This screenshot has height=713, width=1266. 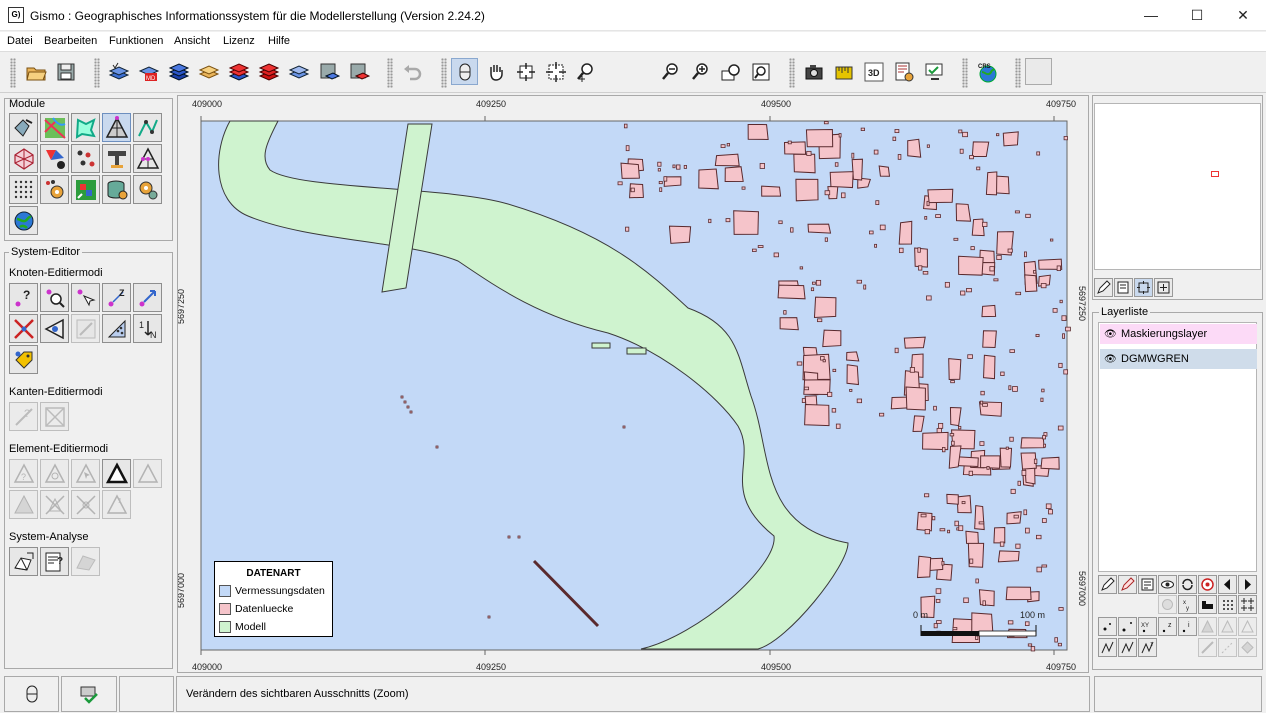 What do you see at coordinates (1187, 584) in the screenshot?
I see `layer-refresh-icon` at bounding box center [1187, 584].